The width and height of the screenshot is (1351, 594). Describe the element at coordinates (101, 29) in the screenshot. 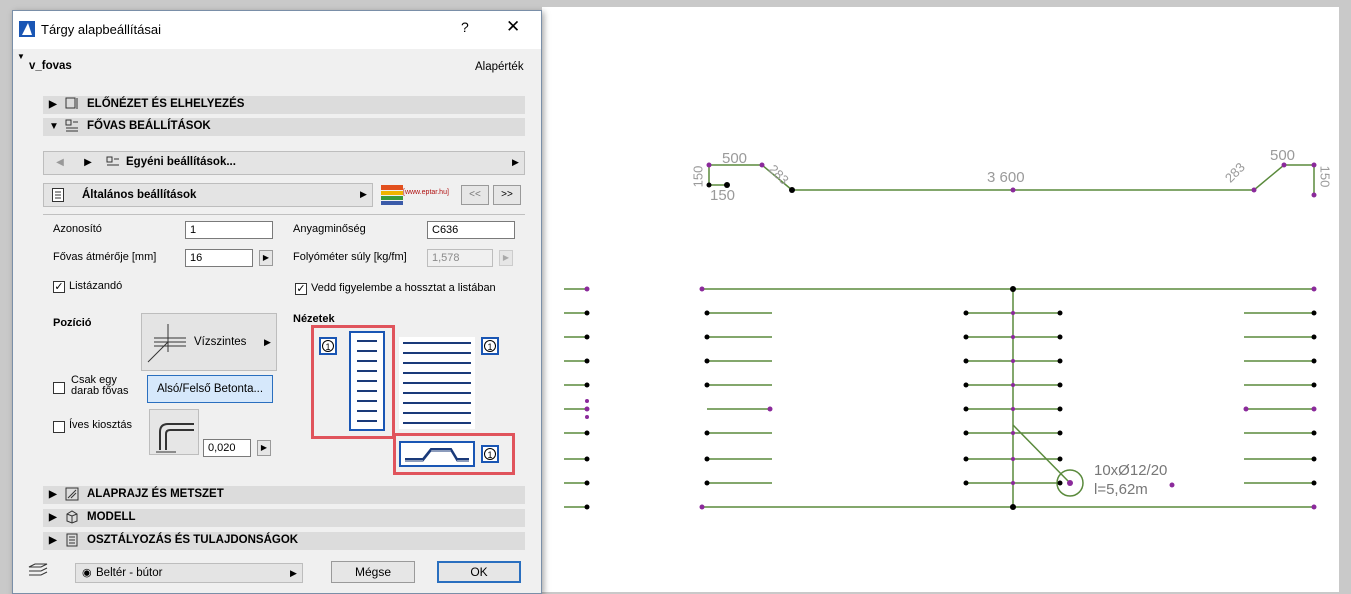

I see `dialog-title: Tárgy alapbeállításai` at that location.